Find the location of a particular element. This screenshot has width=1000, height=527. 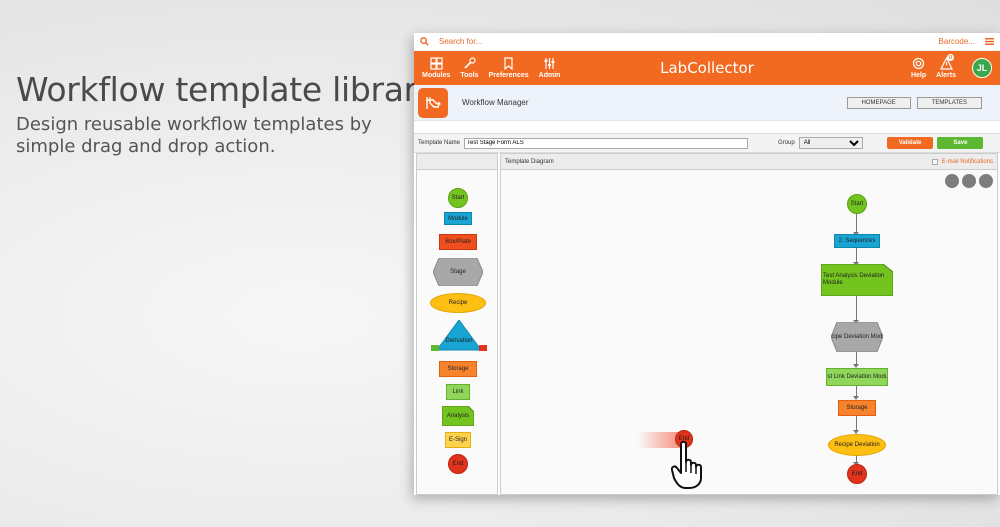

flow-end: End is located at coordinates (857, 474).